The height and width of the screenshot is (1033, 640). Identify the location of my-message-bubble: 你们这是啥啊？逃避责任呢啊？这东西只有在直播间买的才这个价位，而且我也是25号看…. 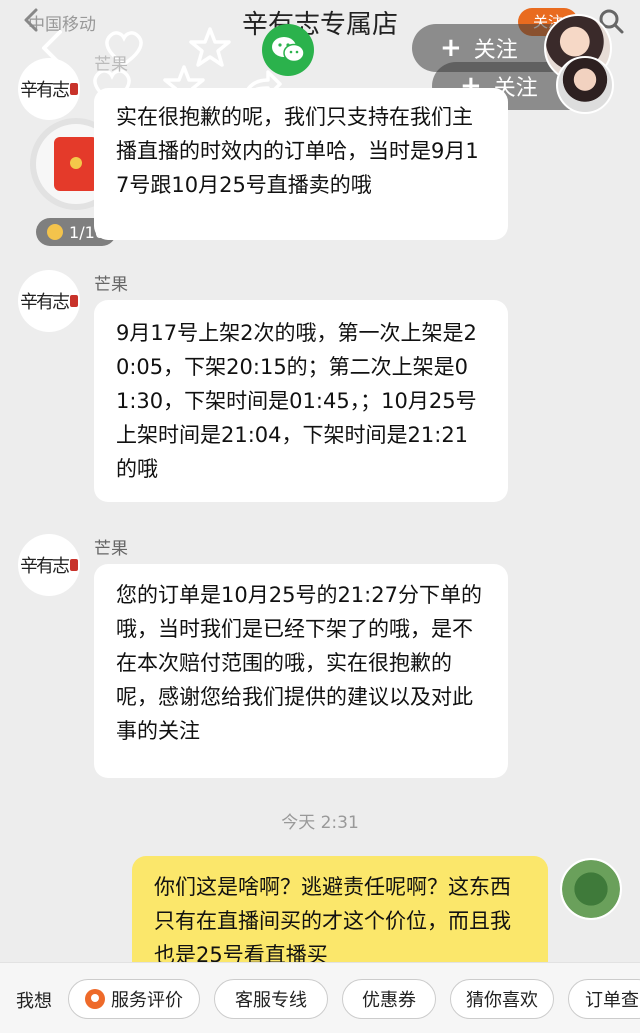
(340, 916).